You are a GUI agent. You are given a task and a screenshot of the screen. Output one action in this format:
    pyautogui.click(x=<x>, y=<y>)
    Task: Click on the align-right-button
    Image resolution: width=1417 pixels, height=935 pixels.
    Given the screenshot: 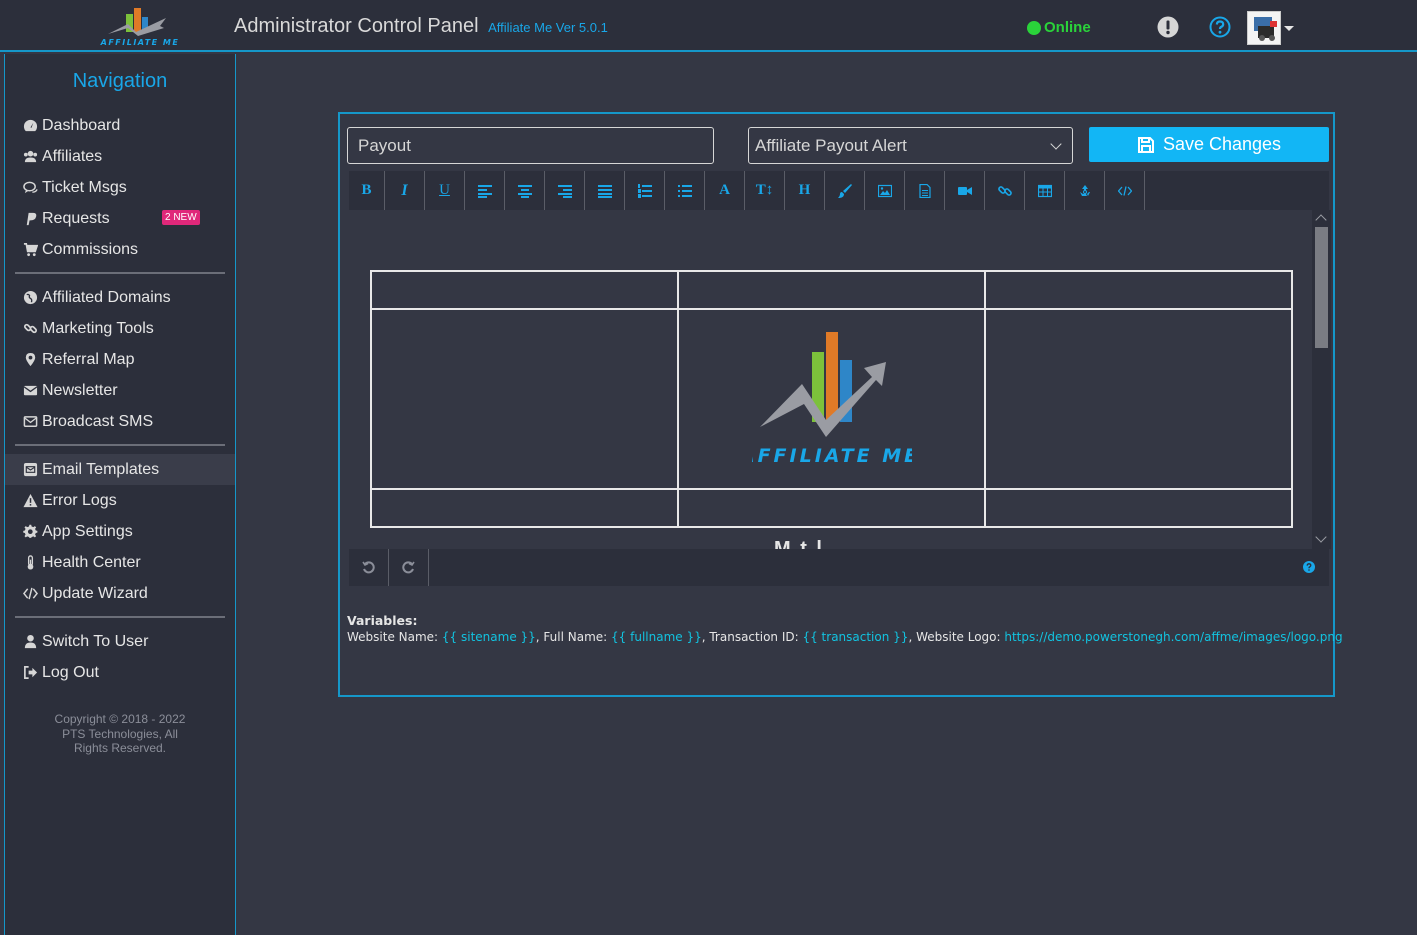 What is the action you would take?
    pyautogui.click(x=565, y=190)
    